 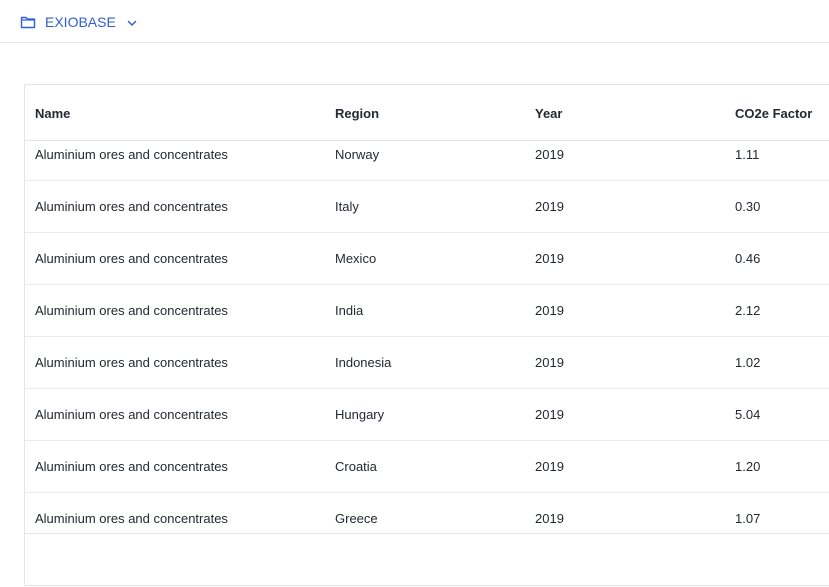 I want to click on table-header: Name Region Year CO2e Factor, so click(x=427, y=113).